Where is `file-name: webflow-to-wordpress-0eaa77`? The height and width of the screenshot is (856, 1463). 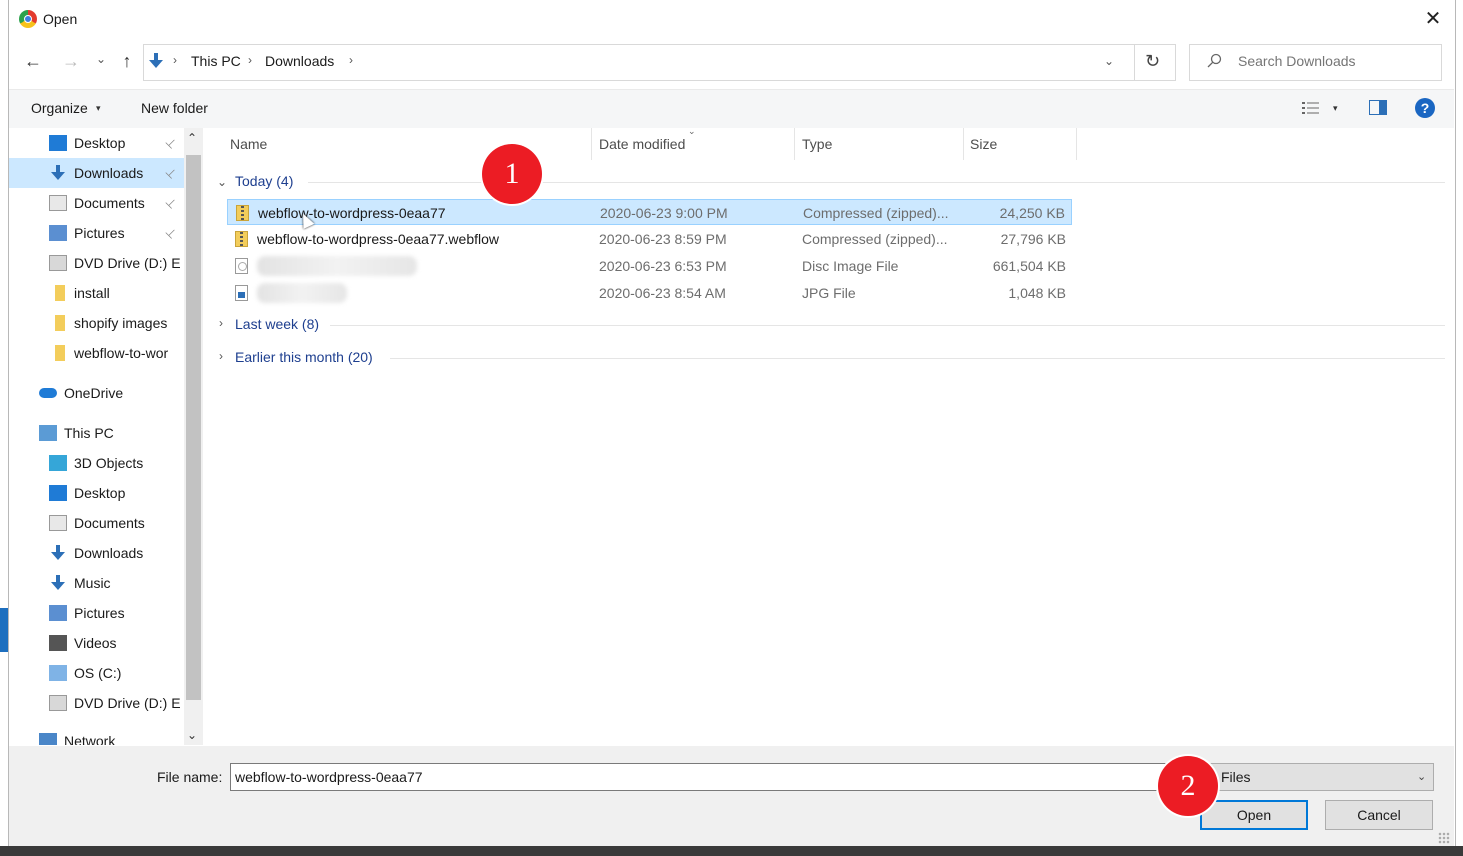
file-name: webflow-to-wordpress-0eaa77 is located at coordinates (352, 213).